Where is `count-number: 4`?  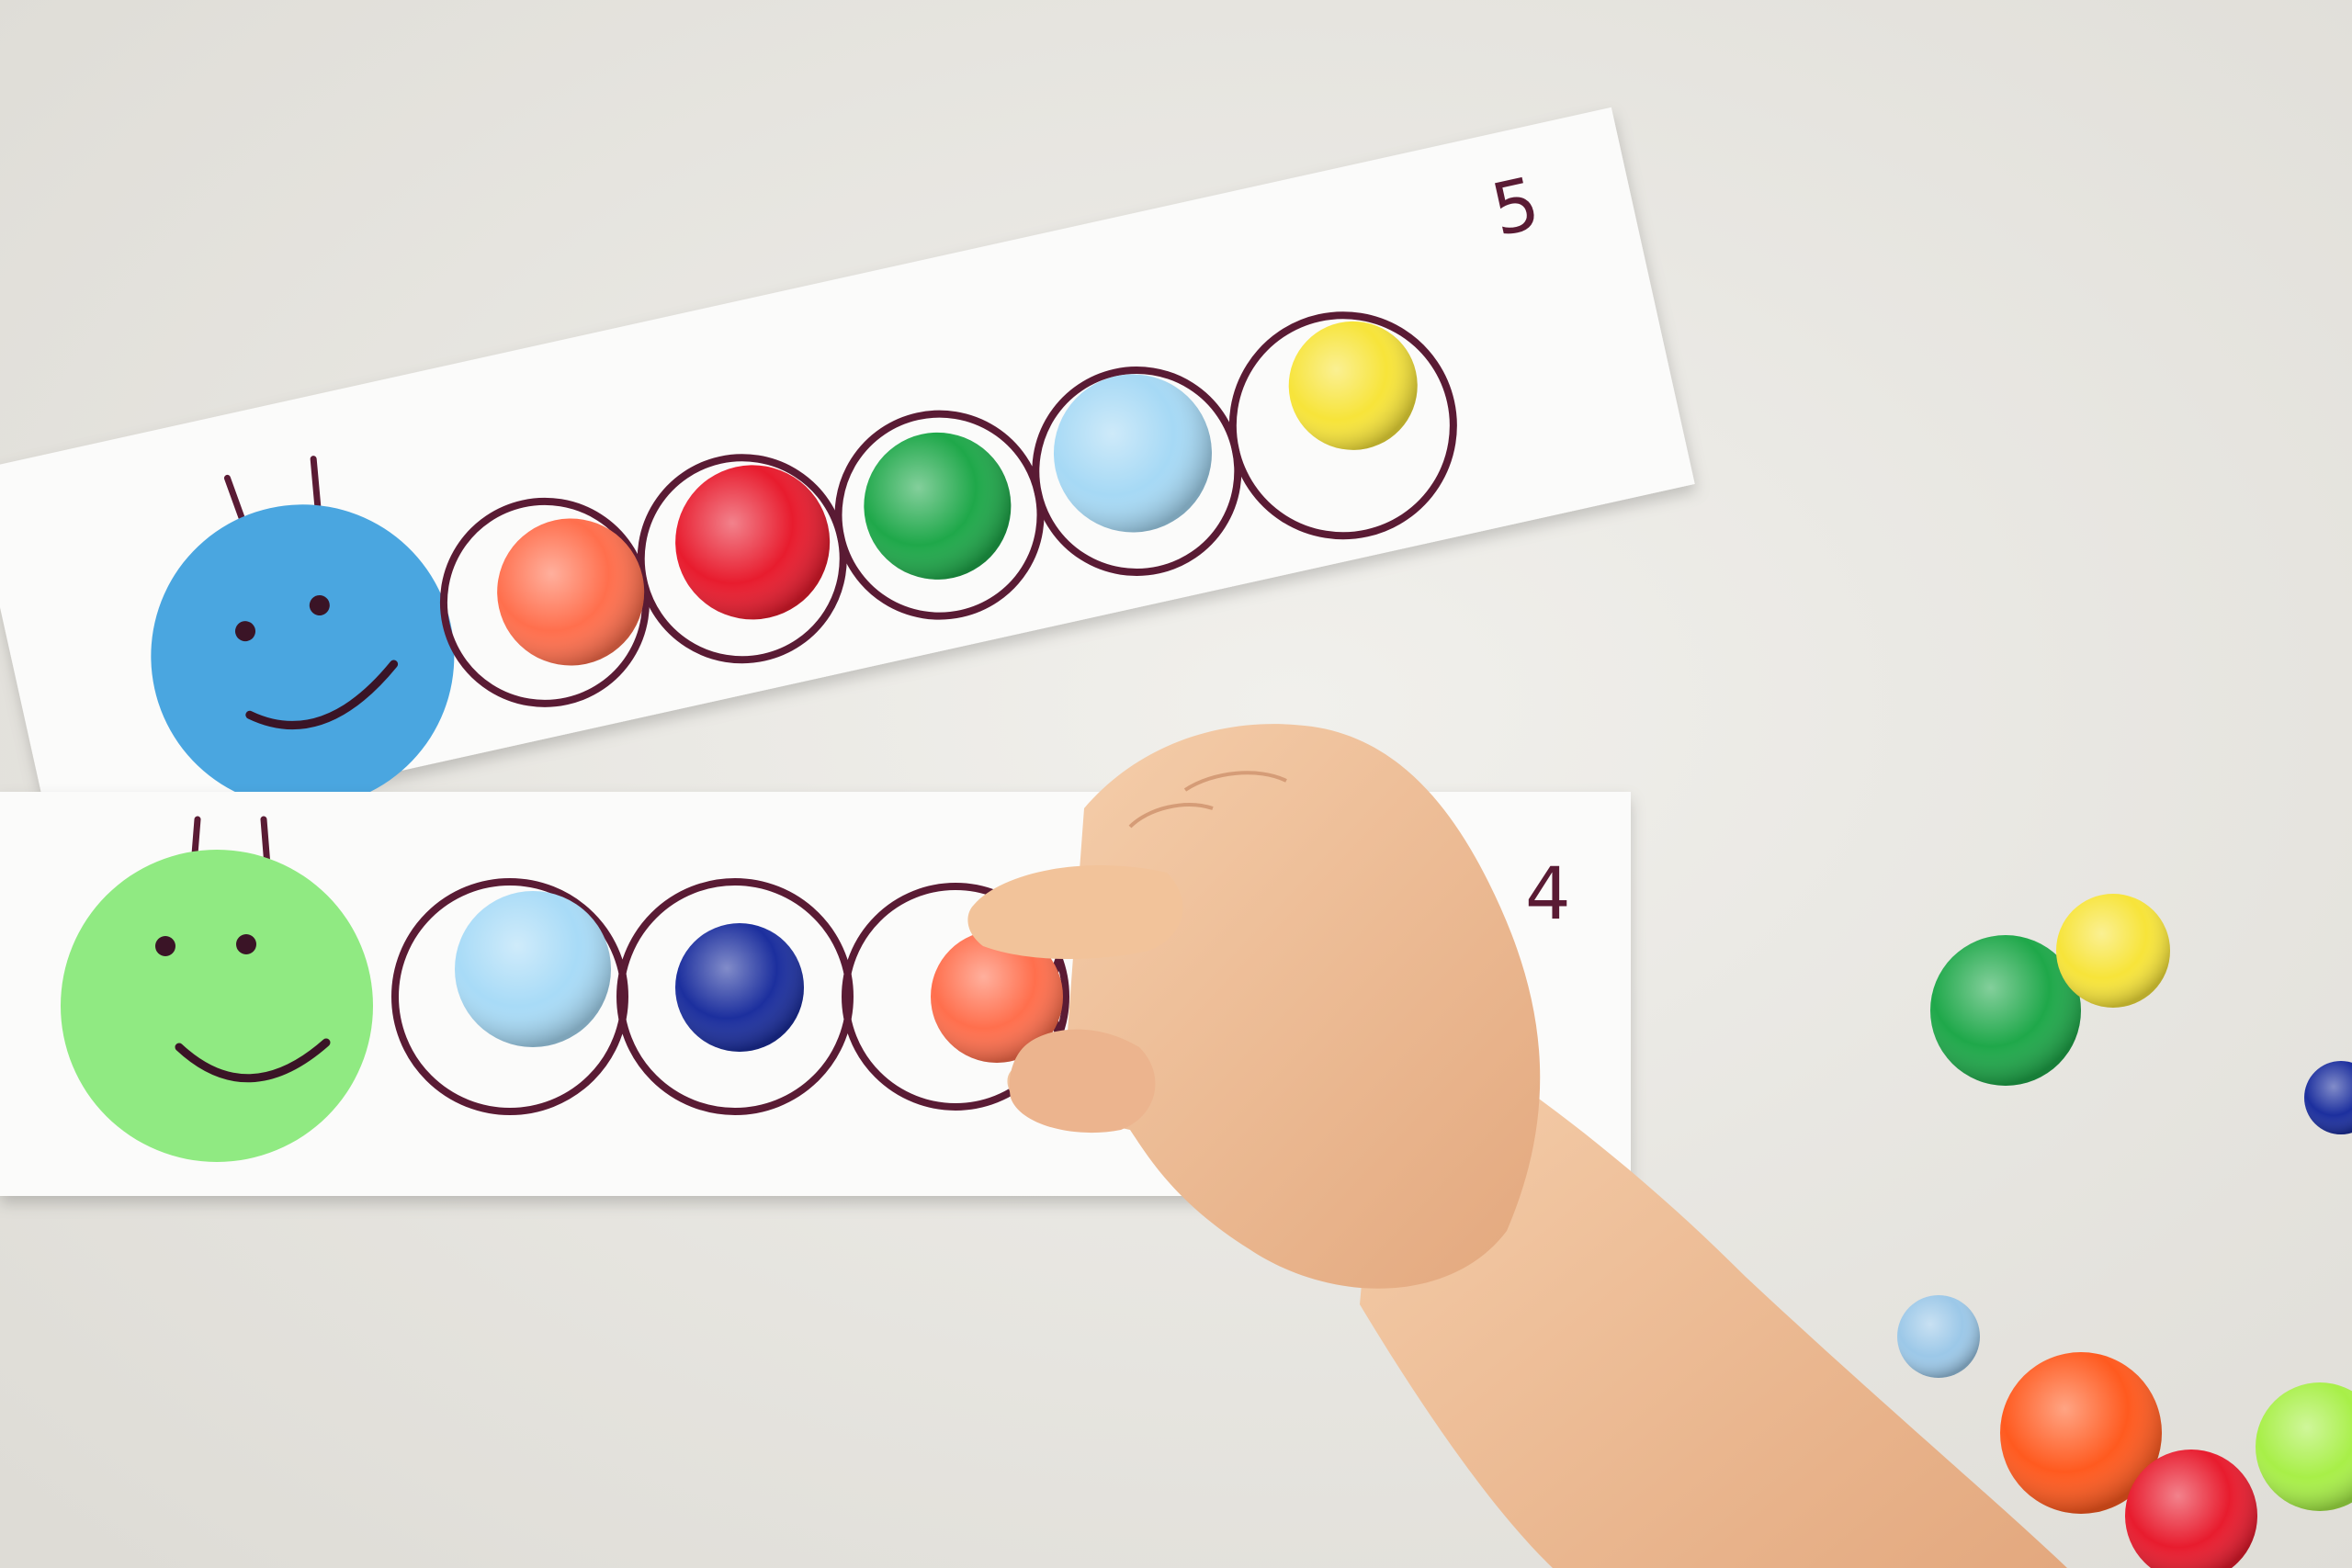 count-number: 4 is located at coordinates (1548, 895).